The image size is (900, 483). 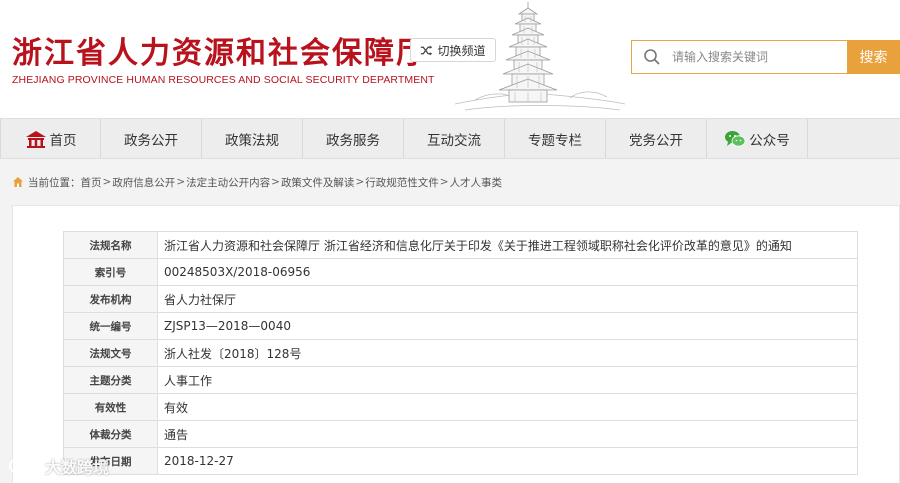 I want to click on table-row: 体裁分类 通告, so click(x=460, y=434).